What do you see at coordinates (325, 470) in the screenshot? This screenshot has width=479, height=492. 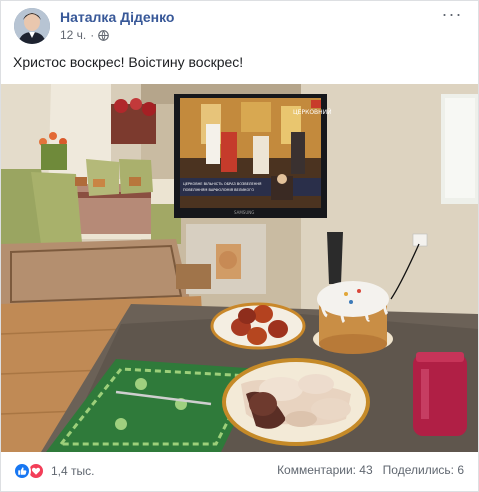 I see `comments-count: Комментарии: 43` at bounding box center [325, 470].